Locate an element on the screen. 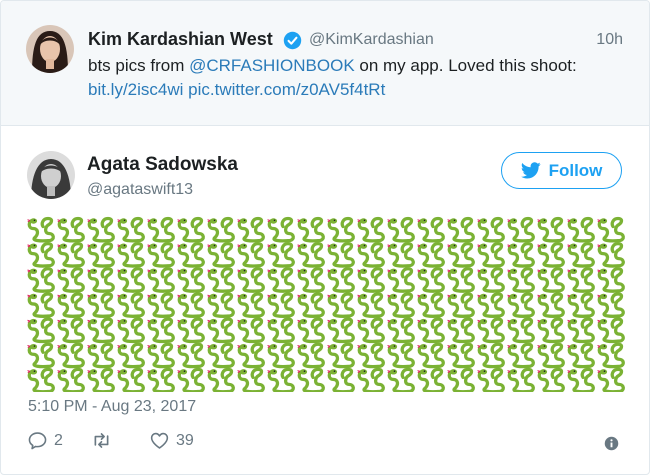  author-handle: @agataswift13 is located at coordinates (140, 190).